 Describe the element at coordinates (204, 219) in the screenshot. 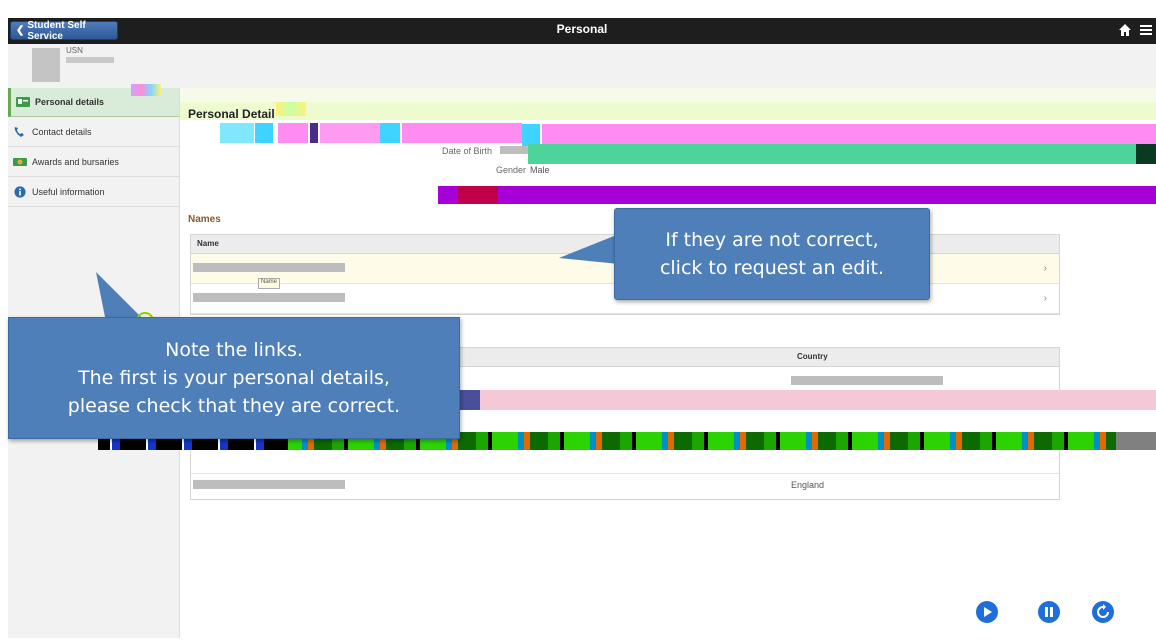

I see `names-subtitle: Names` at that location.